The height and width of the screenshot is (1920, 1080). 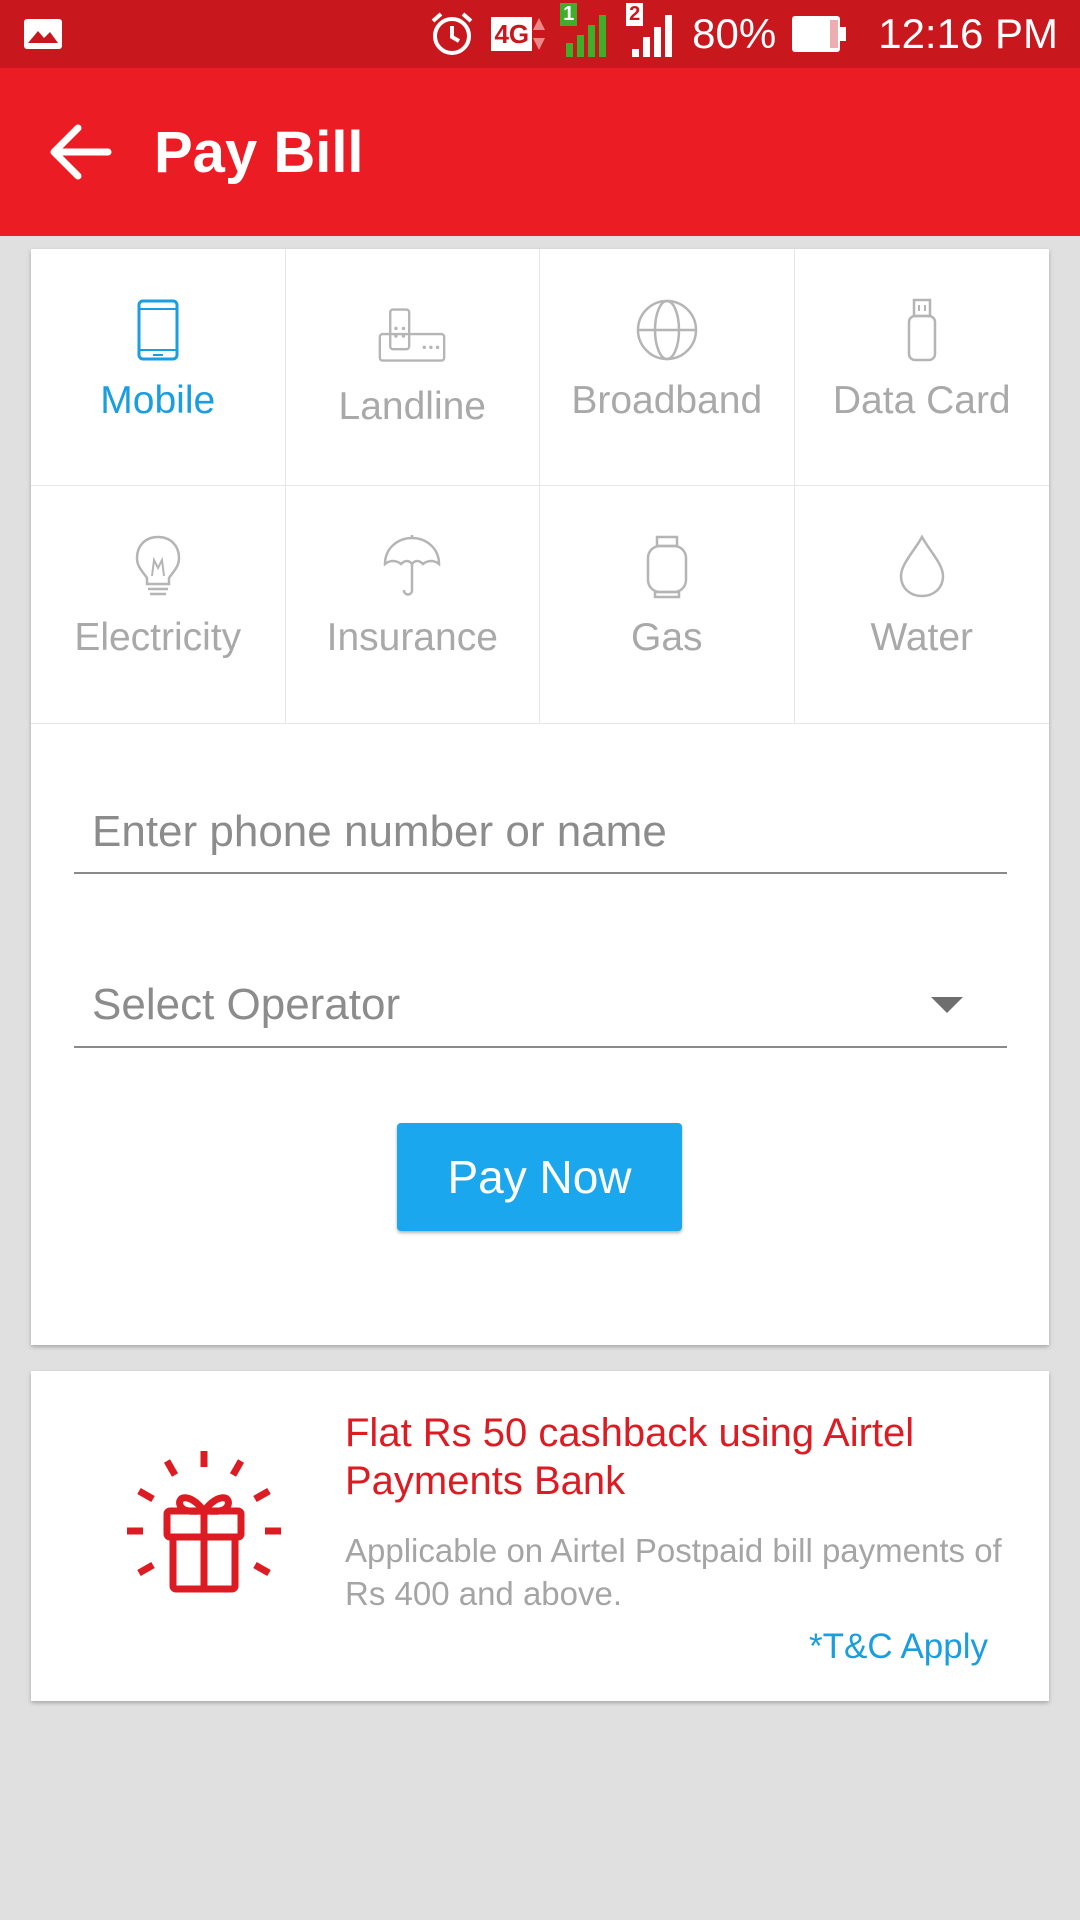 I want to click on category-label: Gas, so click(x=666, y=637).